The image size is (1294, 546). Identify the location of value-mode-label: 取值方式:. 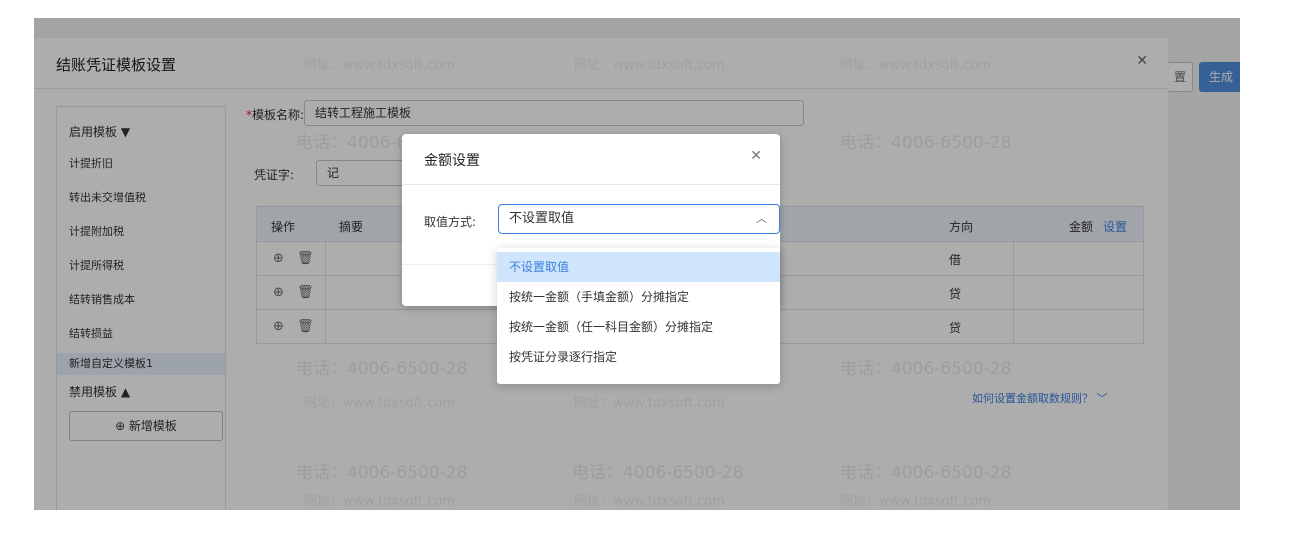
(450, 222).